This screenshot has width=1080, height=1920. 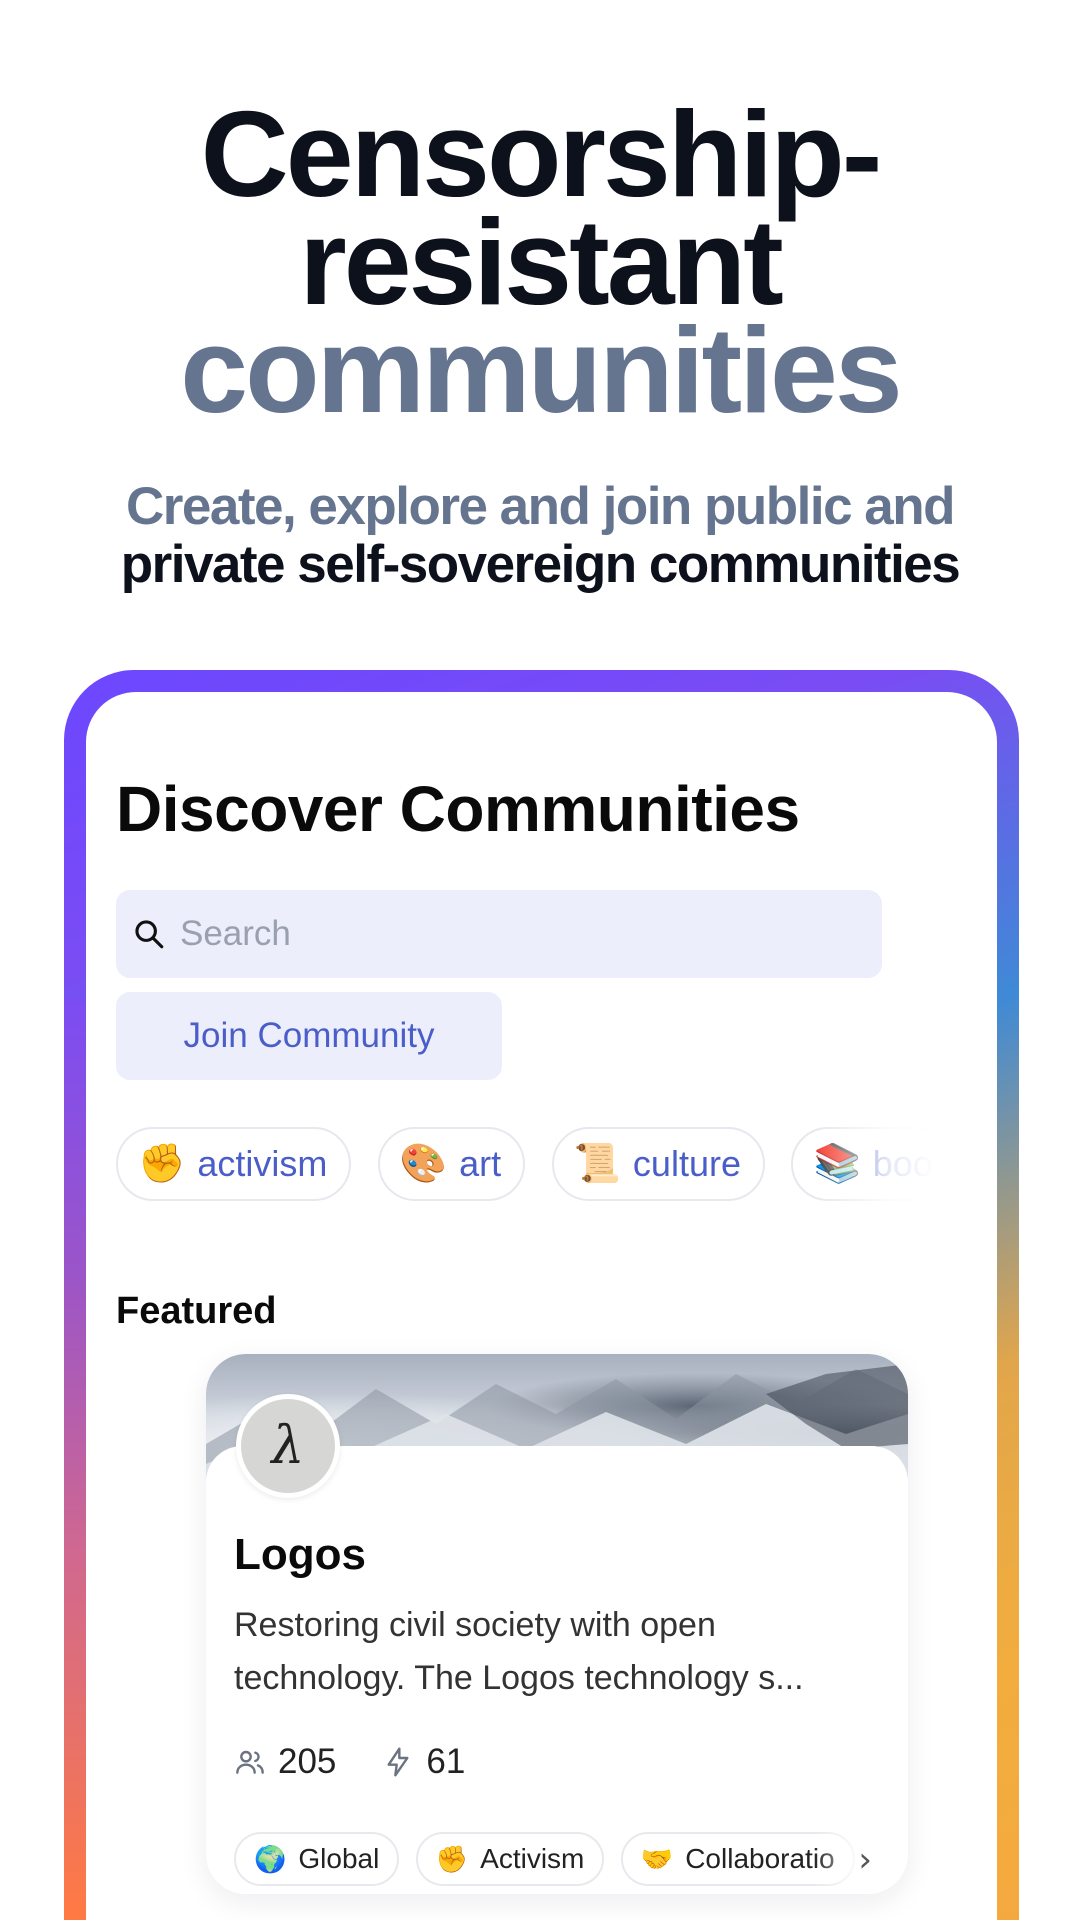 What do you see at coordinates (339, 1858) in the screenshot?
I see `tag-label: Global` at bounding box center [339, 1858].